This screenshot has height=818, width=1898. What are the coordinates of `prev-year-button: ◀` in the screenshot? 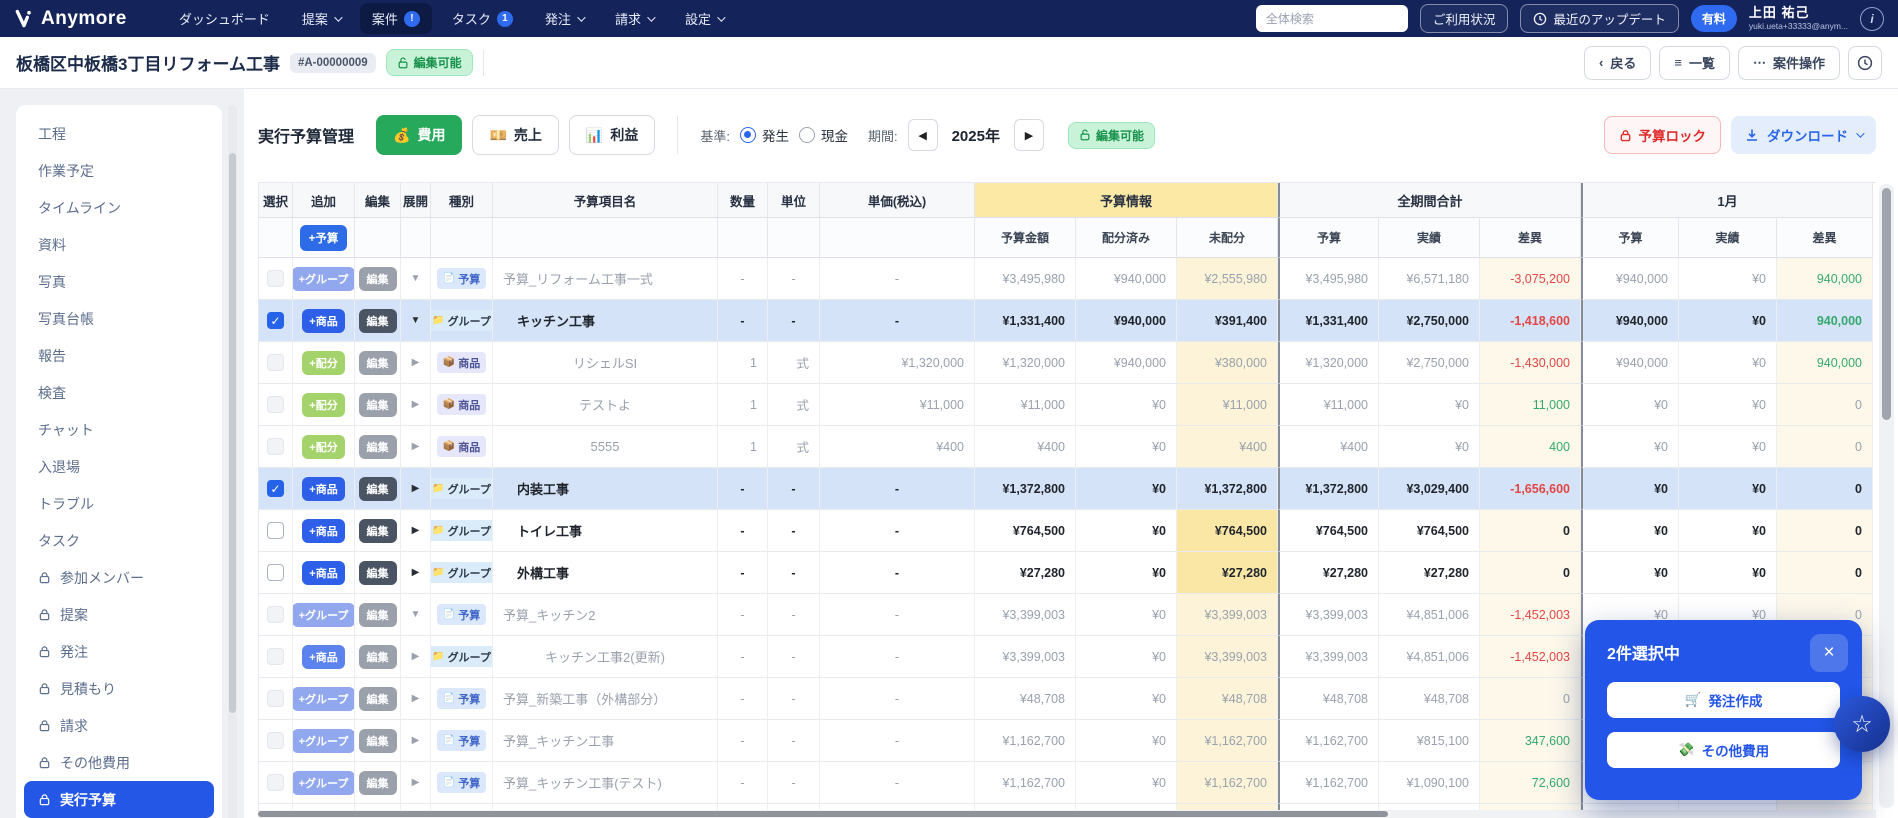 It's located at (922, 135).